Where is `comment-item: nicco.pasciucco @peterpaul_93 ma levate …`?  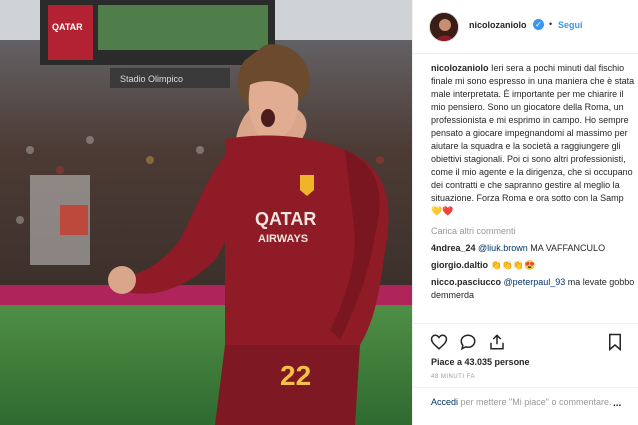 comment-item: nicco.pasciucco @peterpaul_93 ma levate … is located at coordinates (533, 289).